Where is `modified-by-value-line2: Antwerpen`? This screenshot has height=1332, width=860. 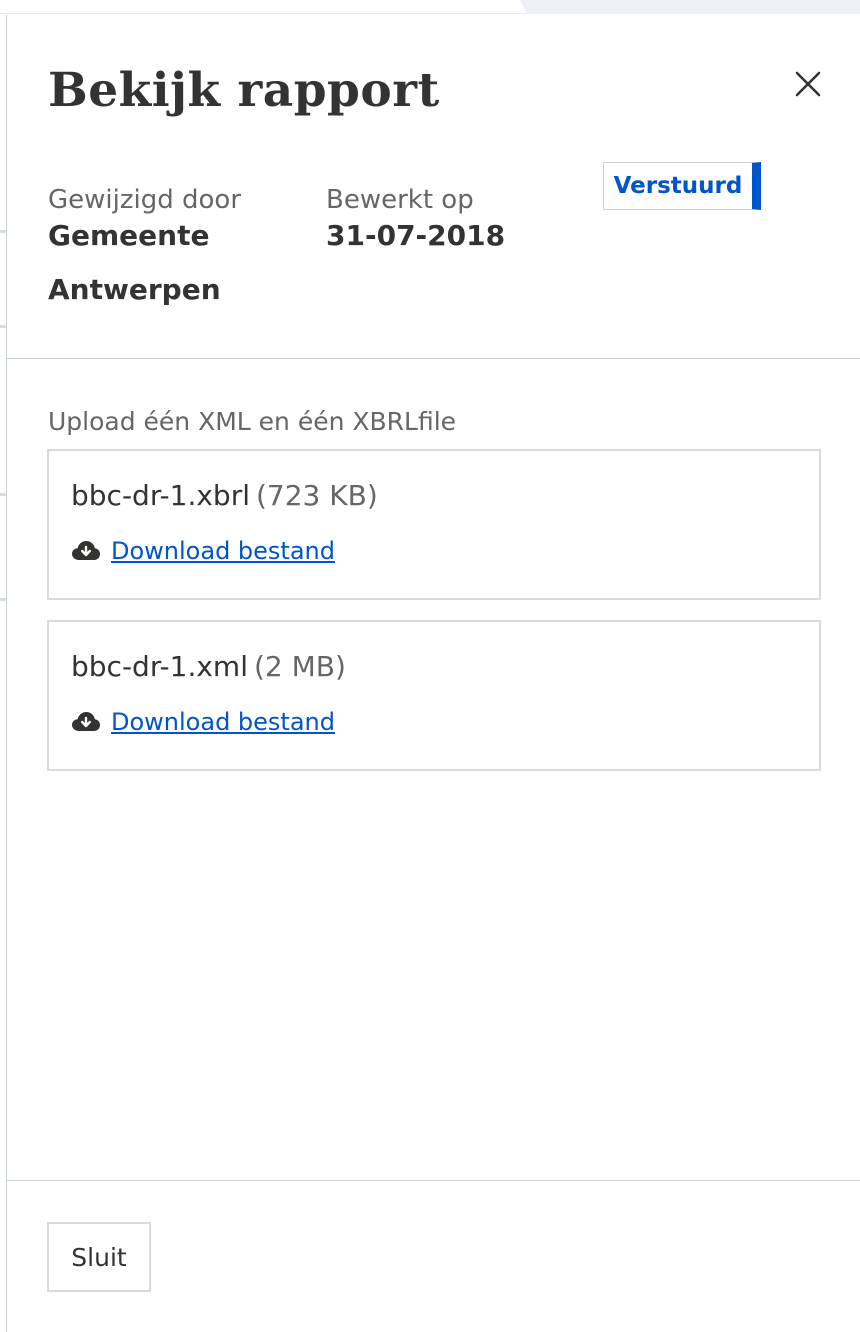
modified-by-value-line2: Antwerpen is located at coordinates (134, 289).